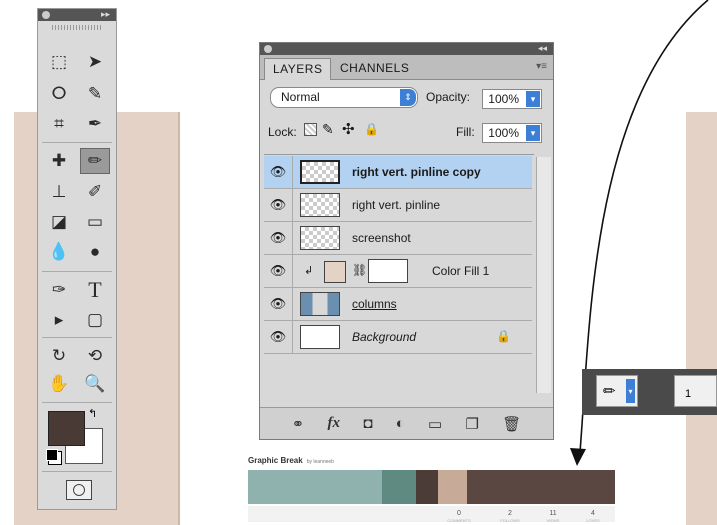  What do you see at coordinates (459, 513) in the screenshot?
I see `stat-value: 0` at bounding box center [459, 513].